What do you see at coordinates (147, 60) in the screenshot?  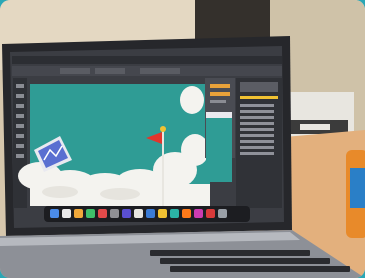 I see `menu-bar` at bounding box center [147, 60].